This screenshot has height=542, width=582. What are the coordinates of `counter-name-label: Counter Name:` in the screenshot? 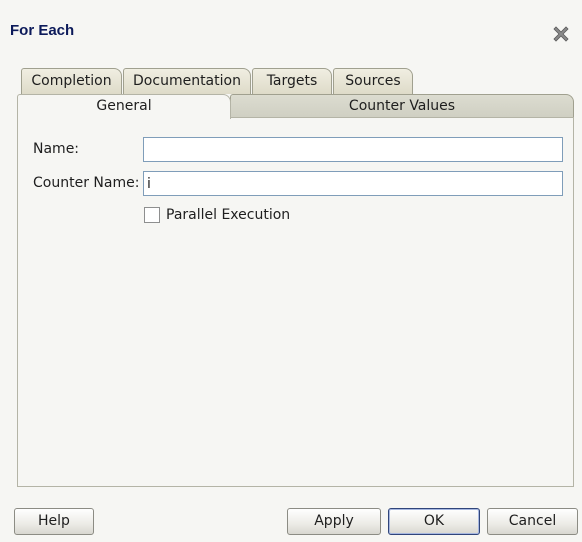 It's located at (86, 183).